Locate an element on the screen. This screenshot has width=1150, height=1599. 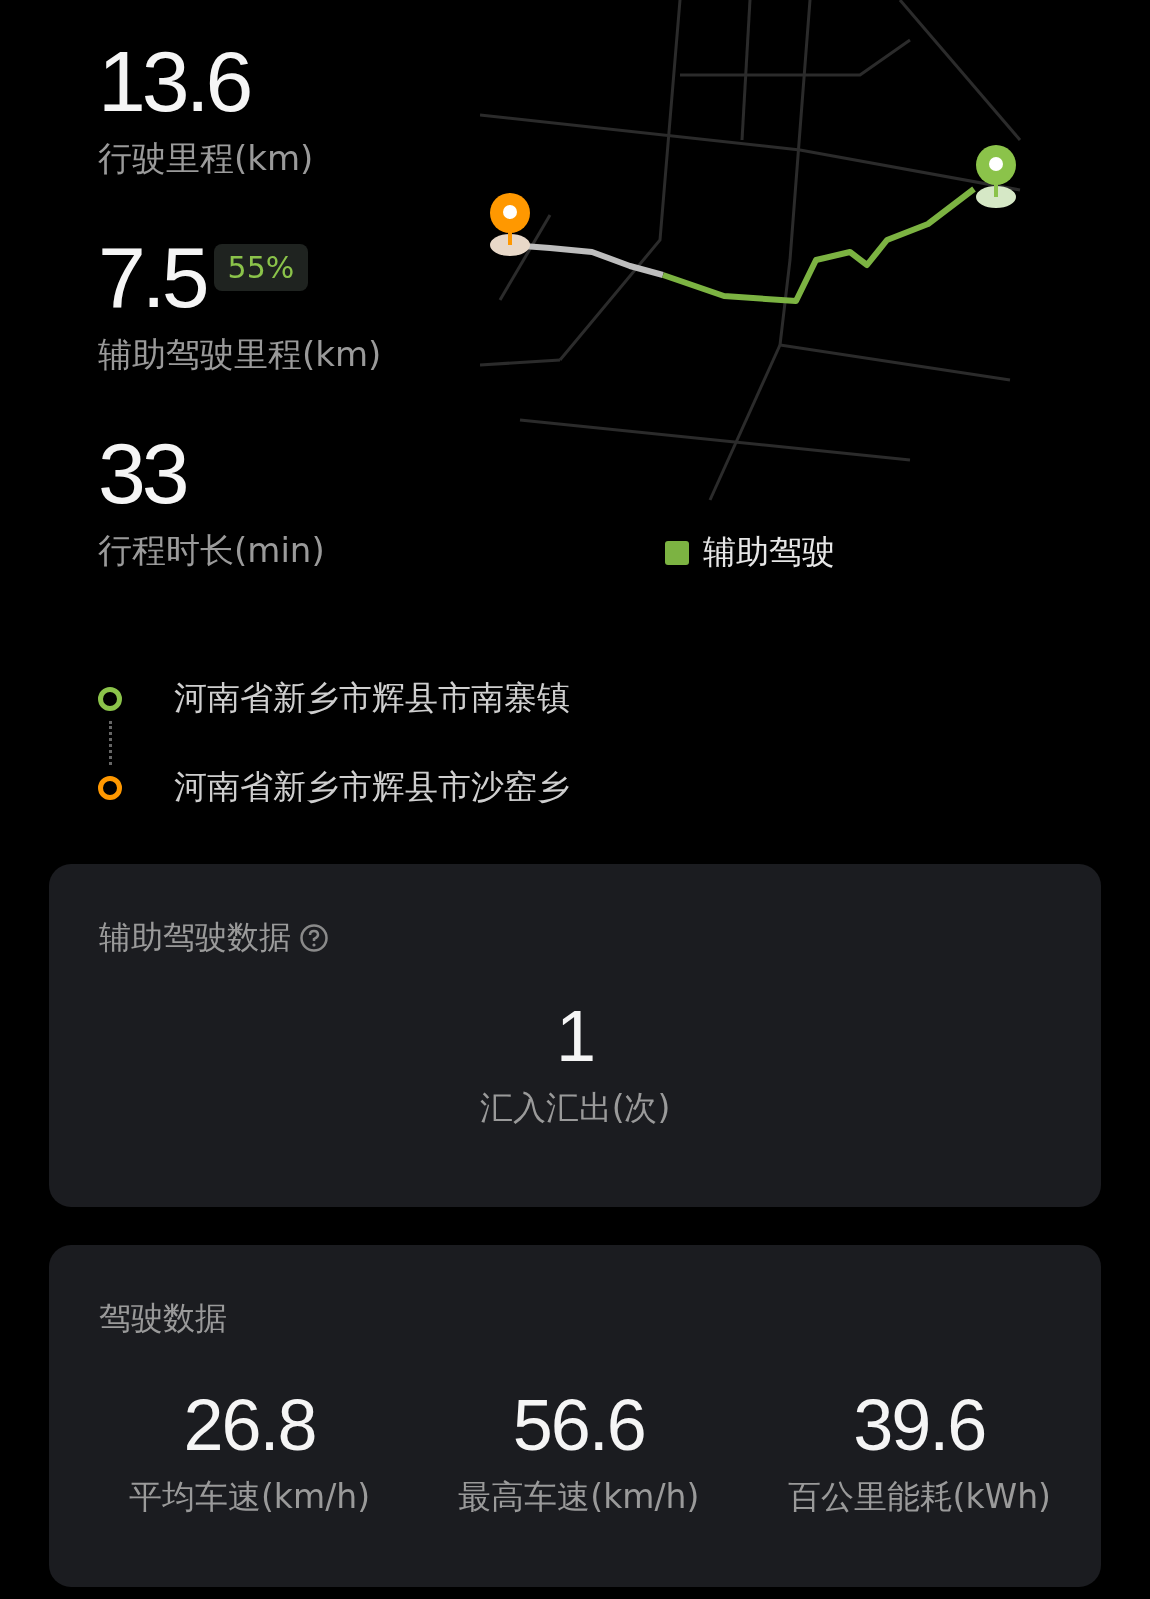
stat-value: 33 is located at coordinates (142, 473).